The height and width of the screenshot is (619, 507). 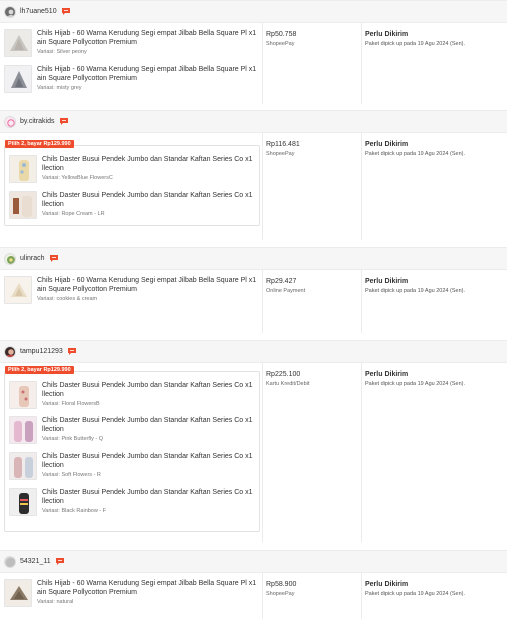 I want to click on product-variant: Variasi: cookies & cream, so click(x=67, y=299).